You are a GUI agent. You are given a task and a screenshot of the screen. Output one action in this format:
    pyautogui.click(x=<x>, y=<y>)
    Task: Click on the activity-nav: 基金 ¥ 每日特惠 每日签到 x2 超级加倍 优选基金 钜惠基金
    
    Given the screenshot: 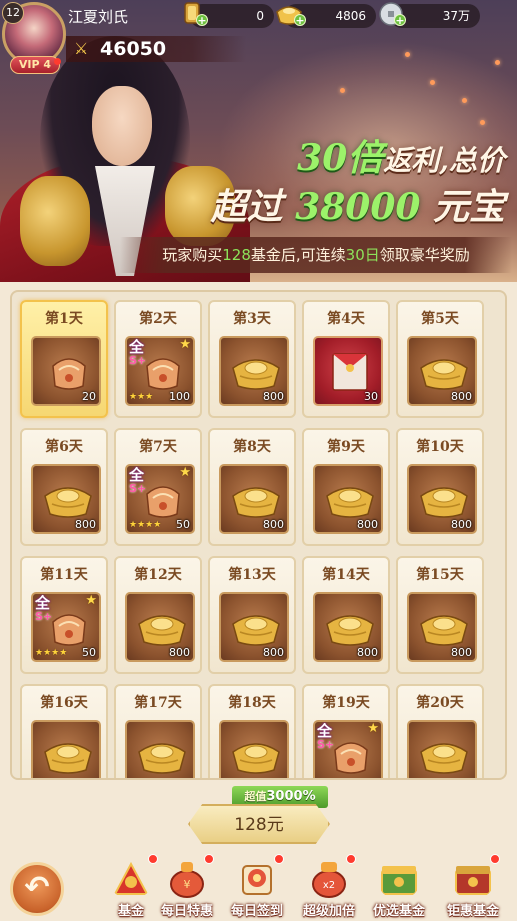 What is the action you would take?
    pyautogui.click(x=312, y=886)
    